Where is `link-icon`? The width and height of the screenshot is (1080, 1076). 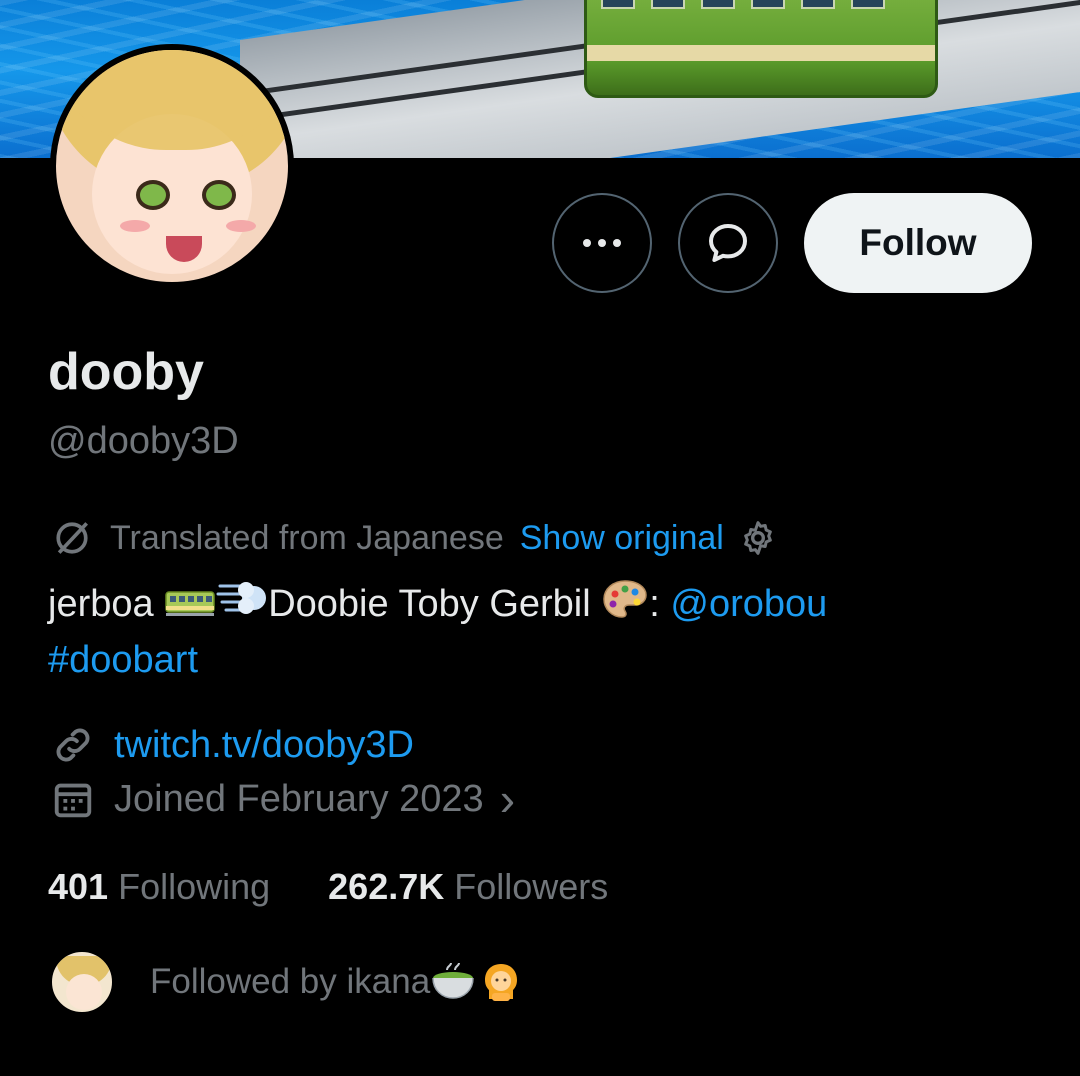 link-icon is located at coordinates (73, 745).